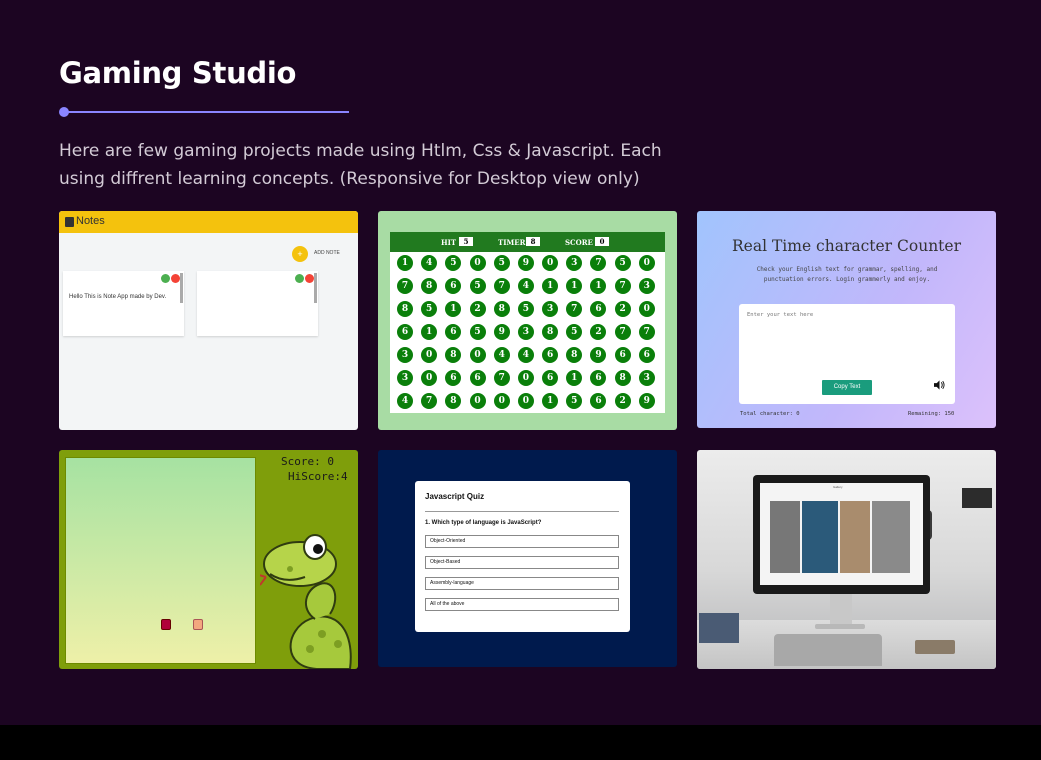 The width and height of the screenshot is (1041, 760). I want to click on timer-value: 8, so click(533, 241).